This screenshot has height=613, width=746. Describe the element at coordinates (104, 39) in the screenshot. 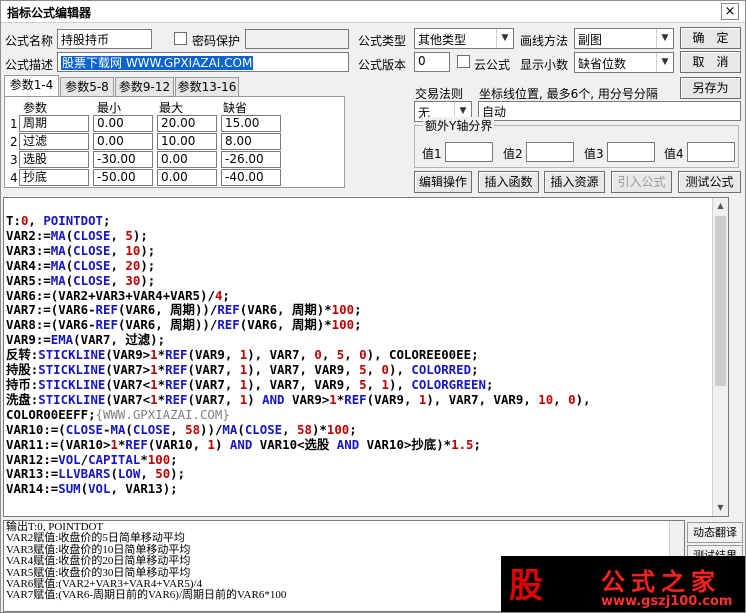

I see `formula-name-input: 持股持币` at that location.